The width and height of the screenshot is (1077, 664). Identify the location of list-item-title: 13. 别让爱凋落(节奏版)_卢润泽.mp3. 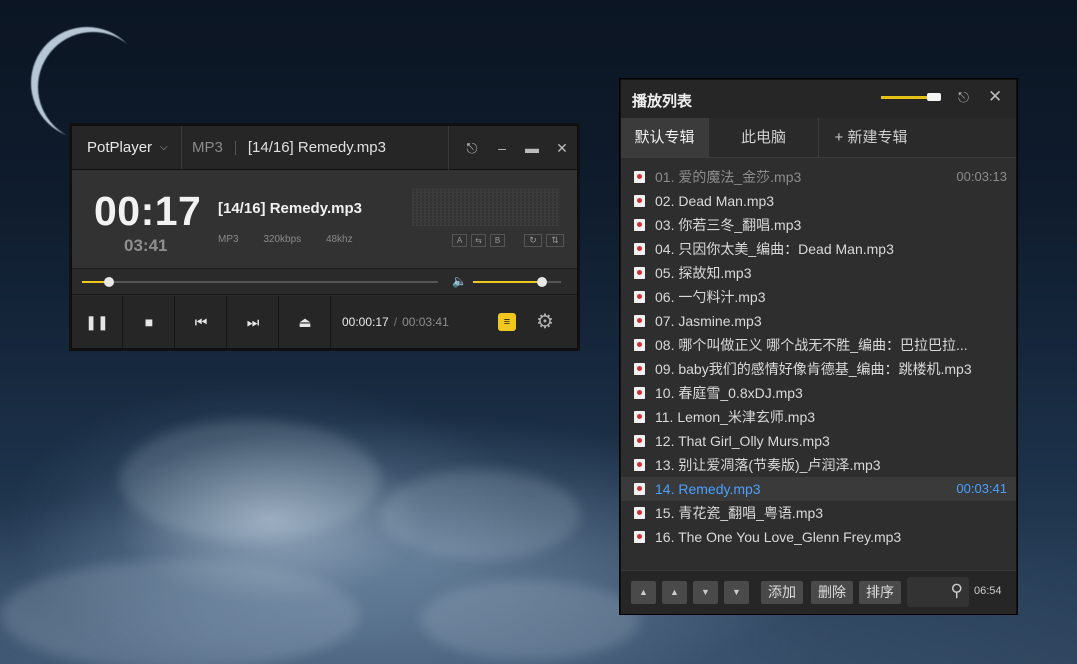
(768, 465).